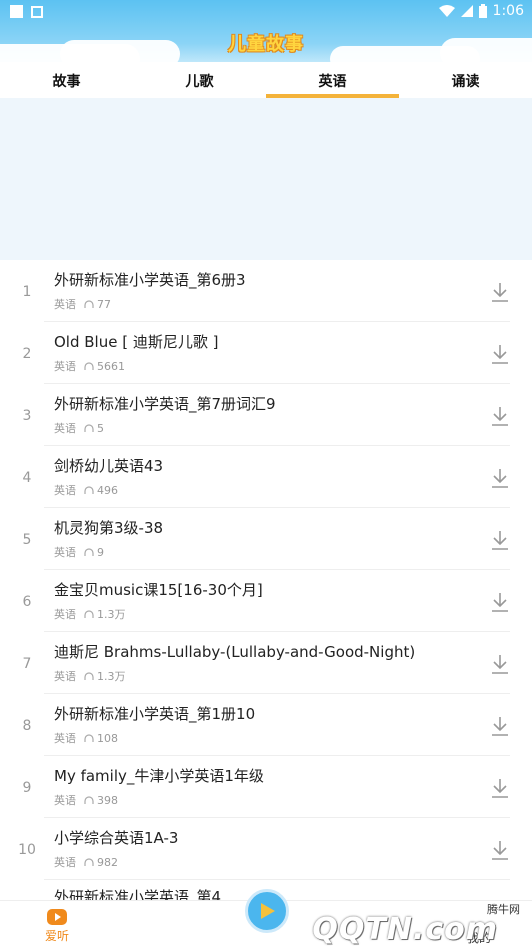 The height and width of the screenshot is (946, 532). I want to click on item-plays: 5, so click(94, 428).